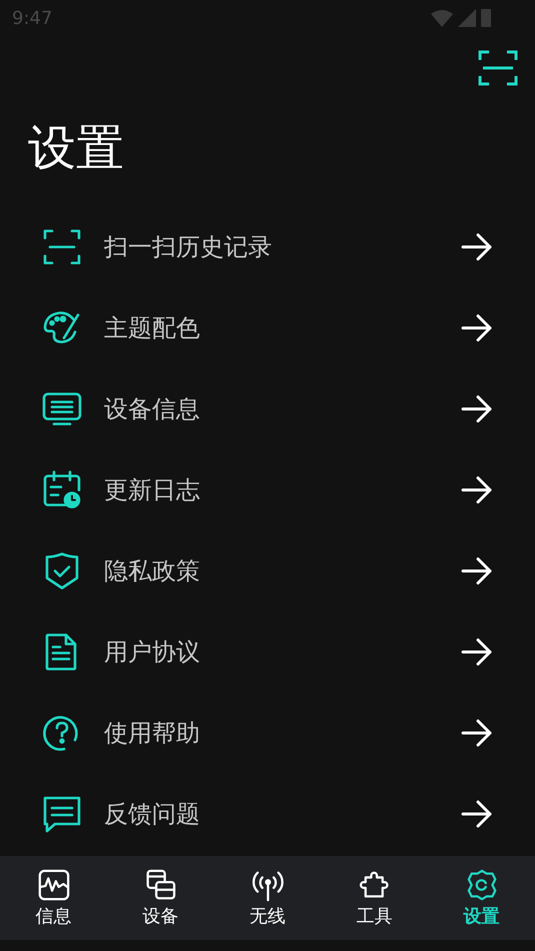  I want to click on item-label: 更新日志, so click(152, 490).